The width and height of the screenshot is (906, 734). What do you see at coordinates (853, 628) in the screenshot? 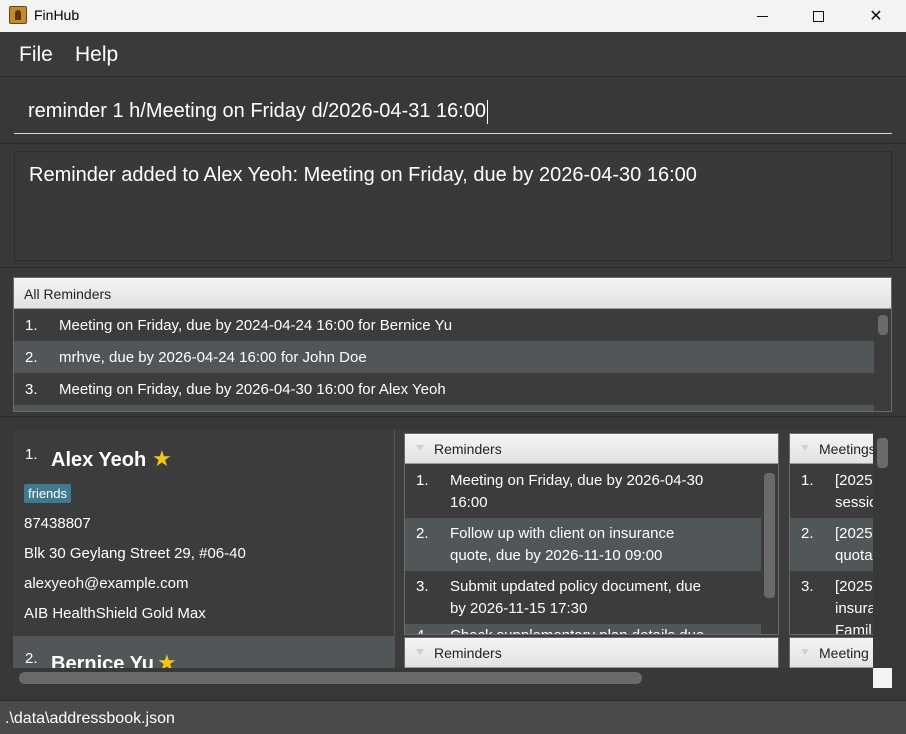
I see `meeting-line: Famil` at bounding box center [853, 628].